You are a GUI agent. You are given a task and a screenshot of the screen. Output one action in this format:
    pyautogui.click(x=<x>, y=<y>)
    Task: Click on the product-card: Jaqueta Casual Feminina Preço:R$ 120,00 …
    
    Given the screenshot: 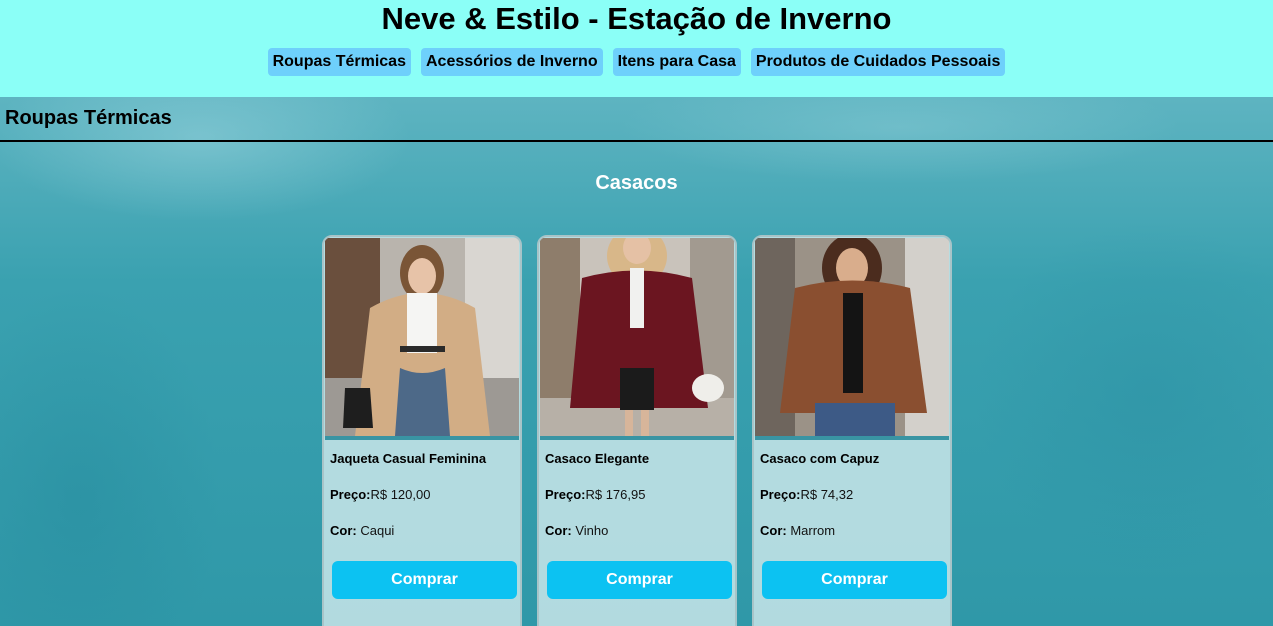 What is the action you would take?
    pyautogui.click(x=422, y=430)
    